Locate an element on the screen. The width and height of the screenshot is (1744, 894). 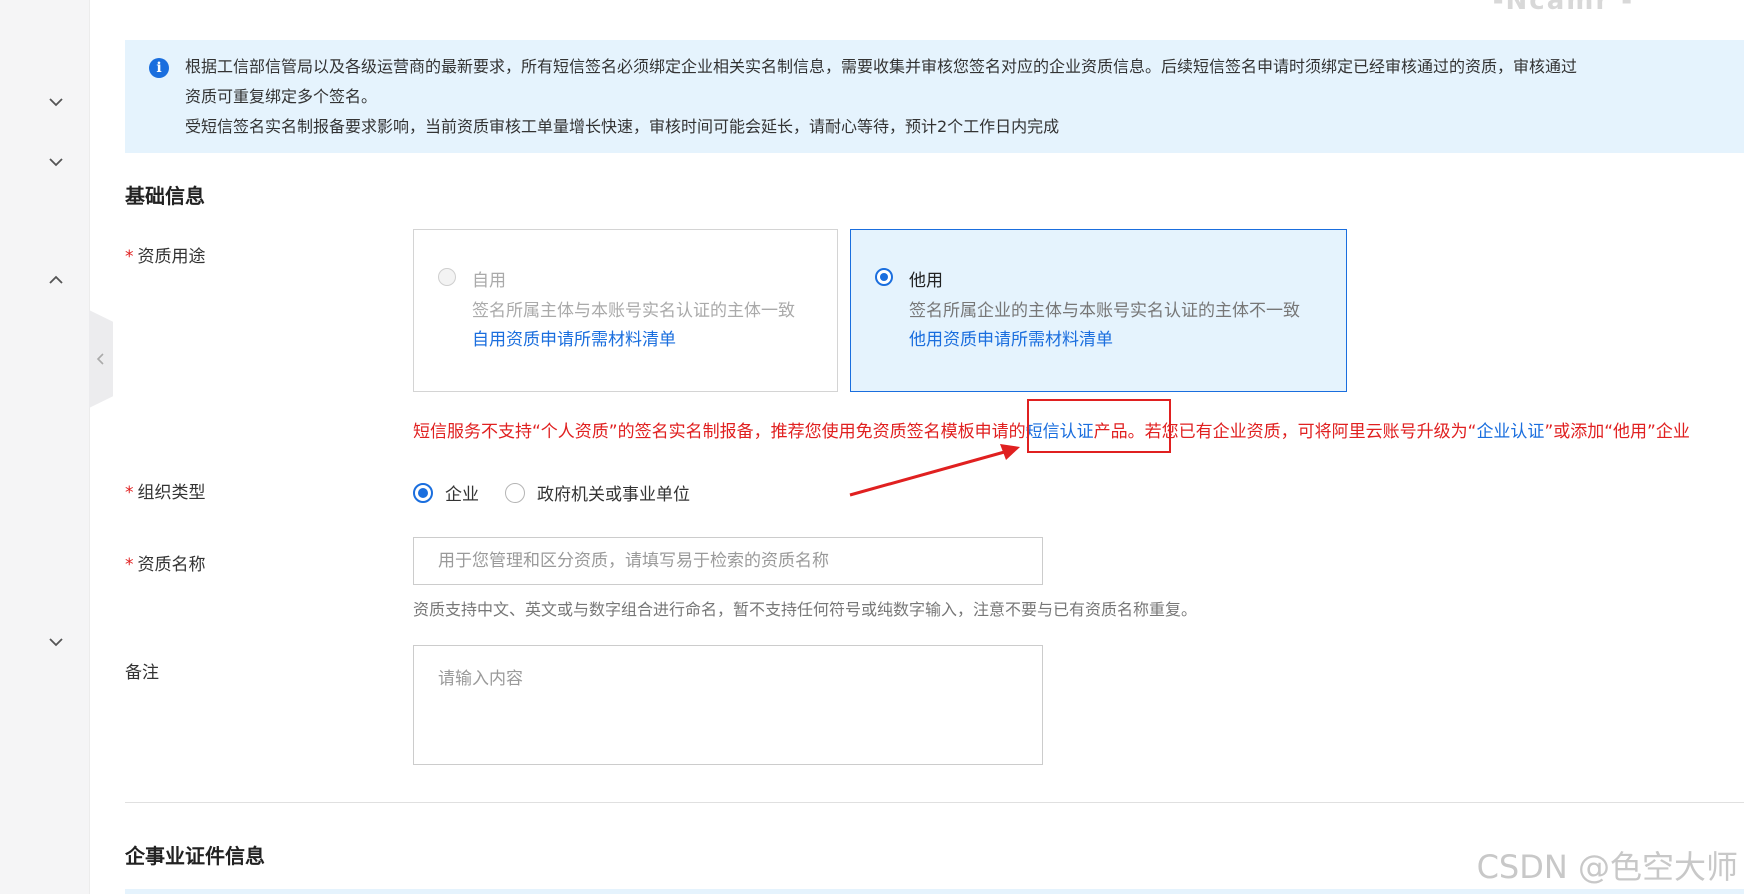
warning-text-1: 短信服务不支持“个人资质”的签名实名制报备，推荐您使用免资质签名模板申请的 is located at coordinates (719, 432).